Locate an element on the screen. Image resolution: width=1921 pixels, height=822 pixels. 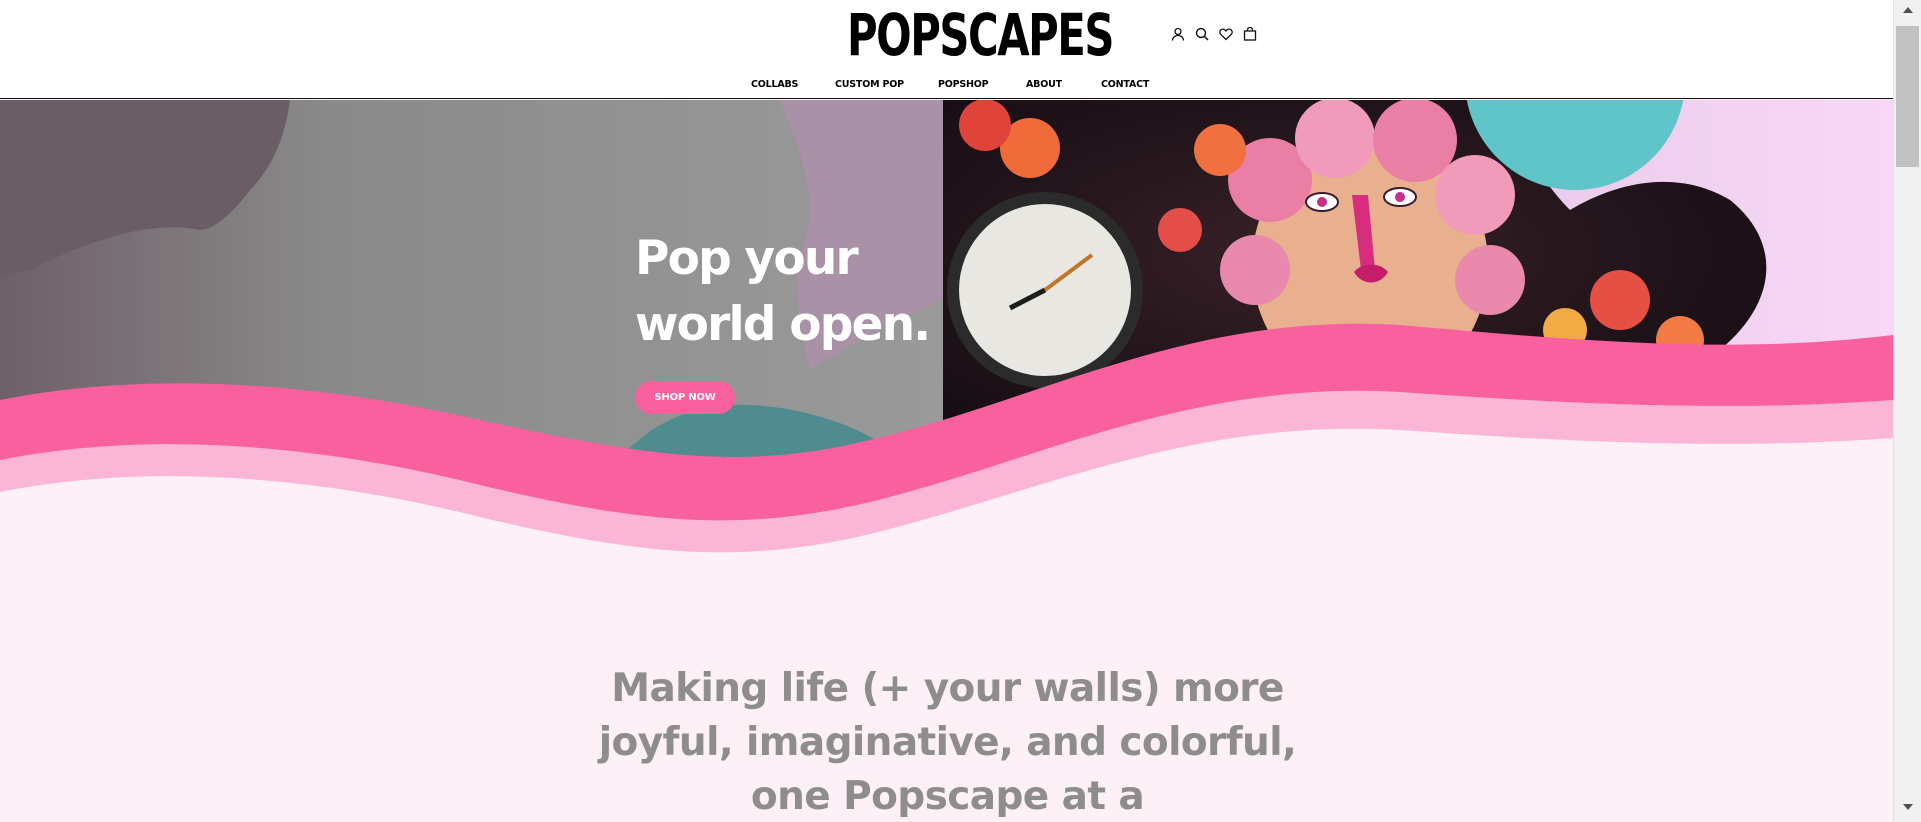
main-nav: COLLABS CUSTOM POP POPSHOP ABOUT CONTACT is located at coordinates (946, 86).